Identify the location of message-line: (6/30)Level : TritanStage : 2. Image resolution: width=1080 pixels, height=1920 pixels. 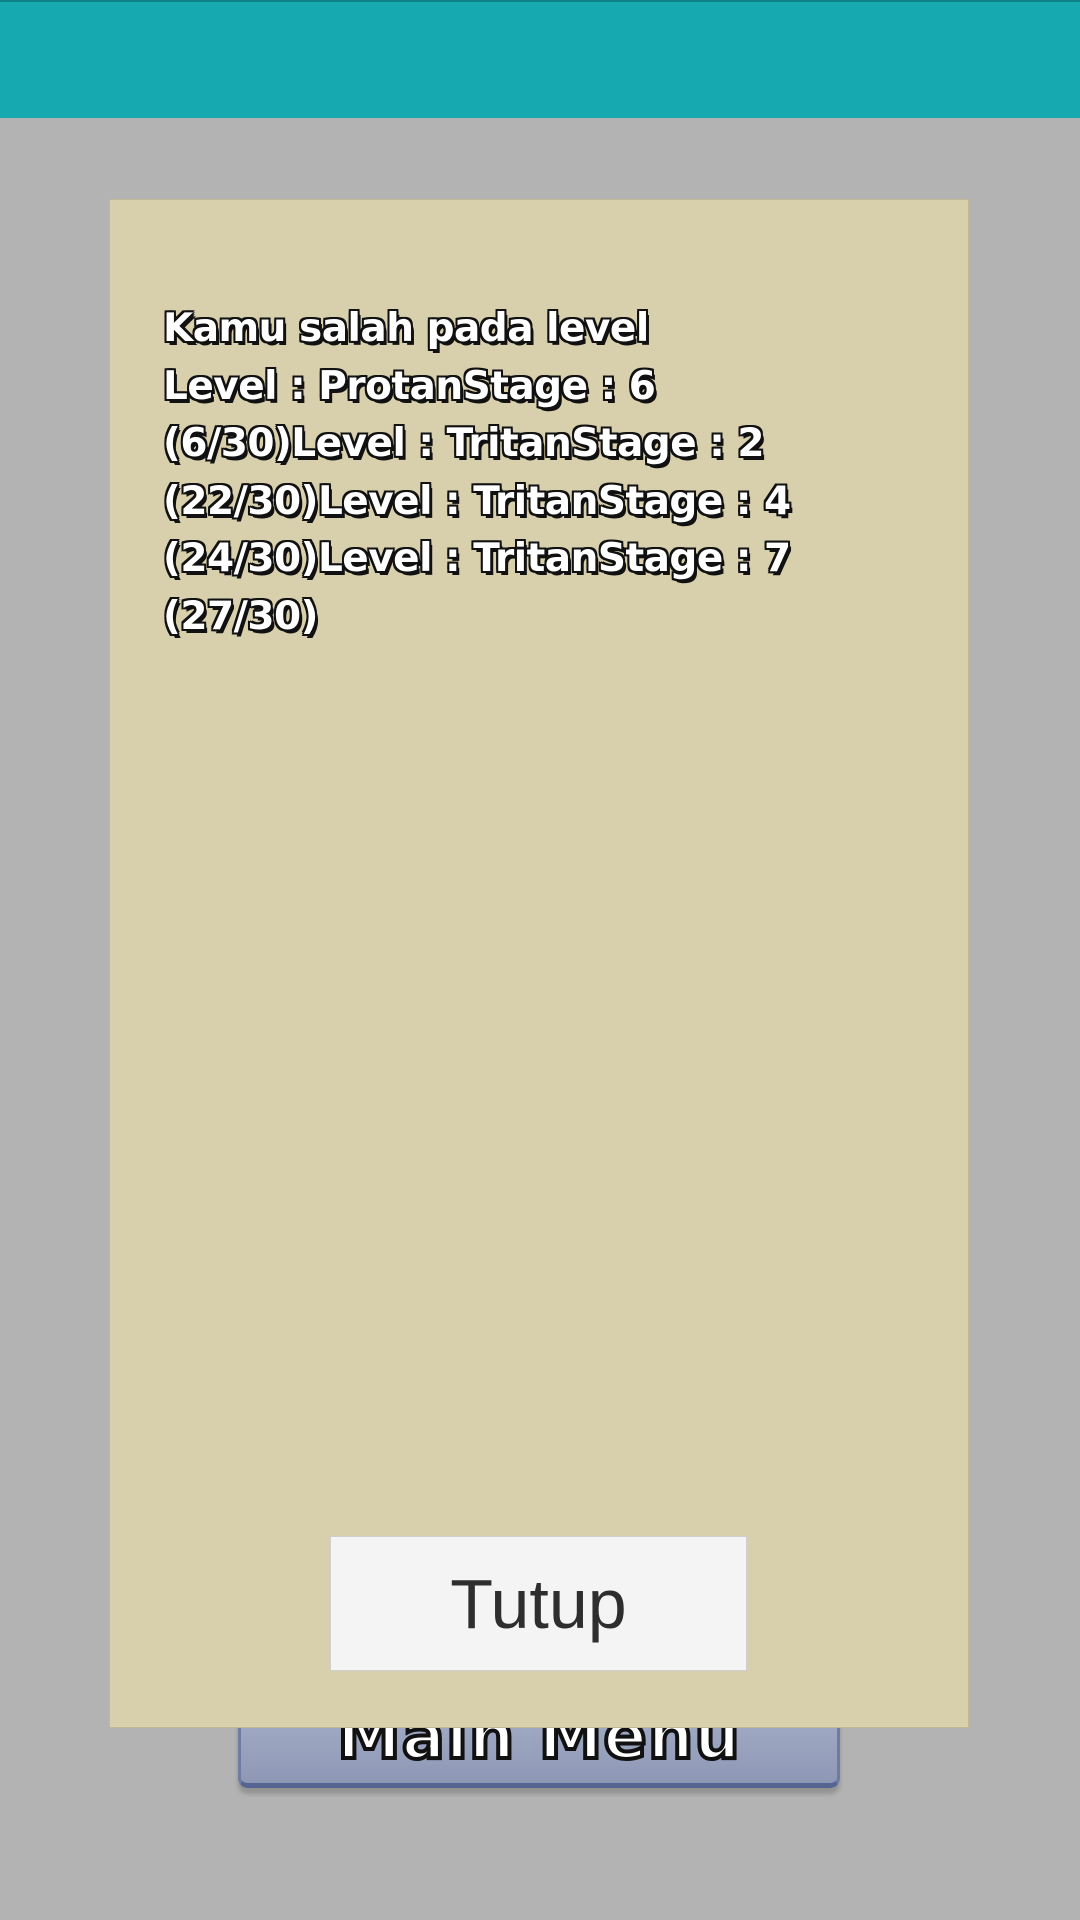
(464, 443).